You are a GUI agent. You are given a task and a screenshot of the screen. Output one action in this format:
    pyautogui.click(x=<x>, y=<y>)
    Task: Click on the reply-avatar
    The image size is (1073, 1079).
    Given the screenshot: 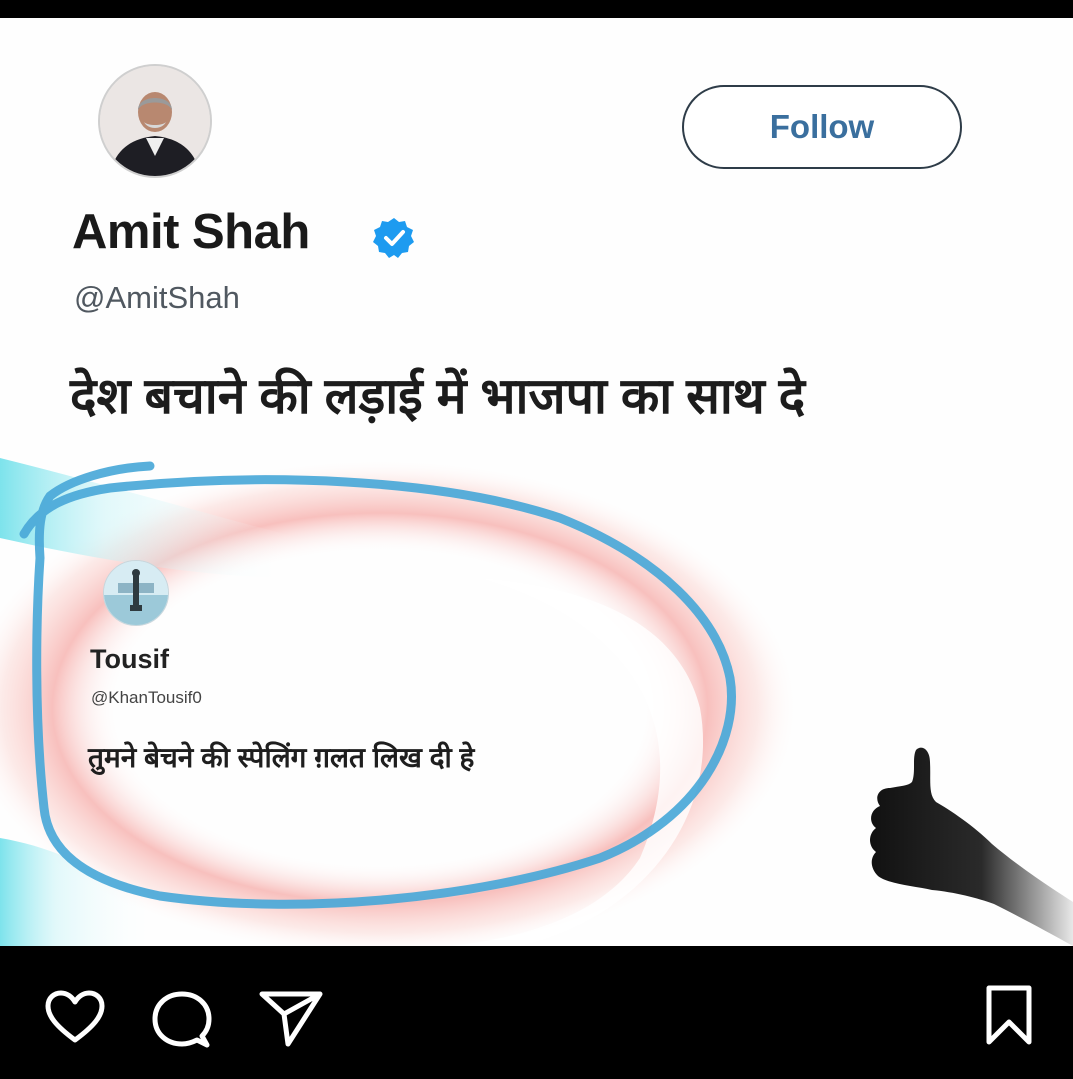 What is the action you would take?
    pyautogui.click(x=136, y=593)
    